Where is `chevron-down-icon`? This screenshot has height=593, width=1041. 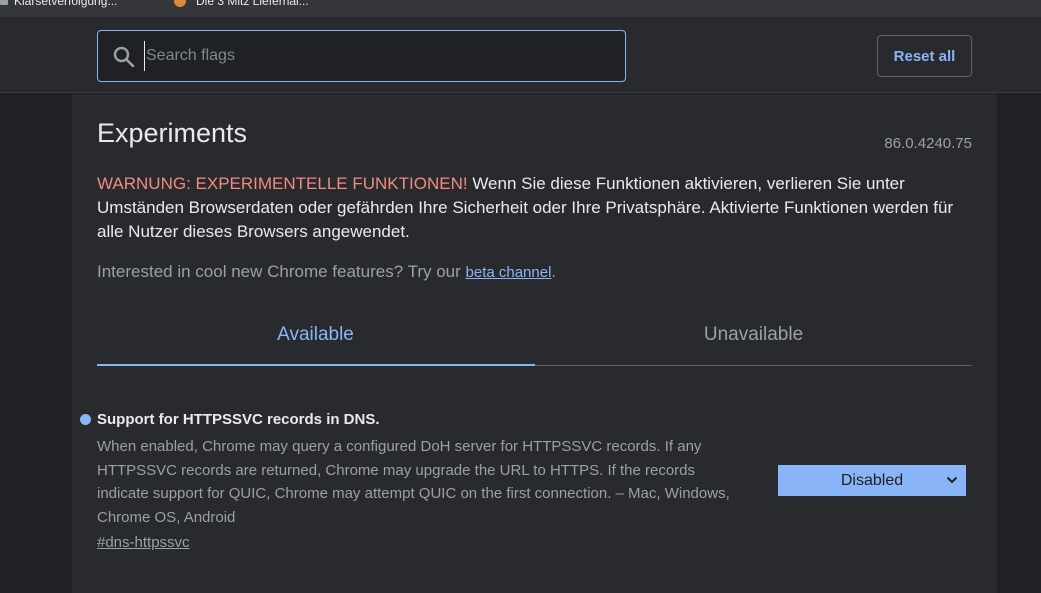
chevron-down-icon is located at coordinates (952, 480).